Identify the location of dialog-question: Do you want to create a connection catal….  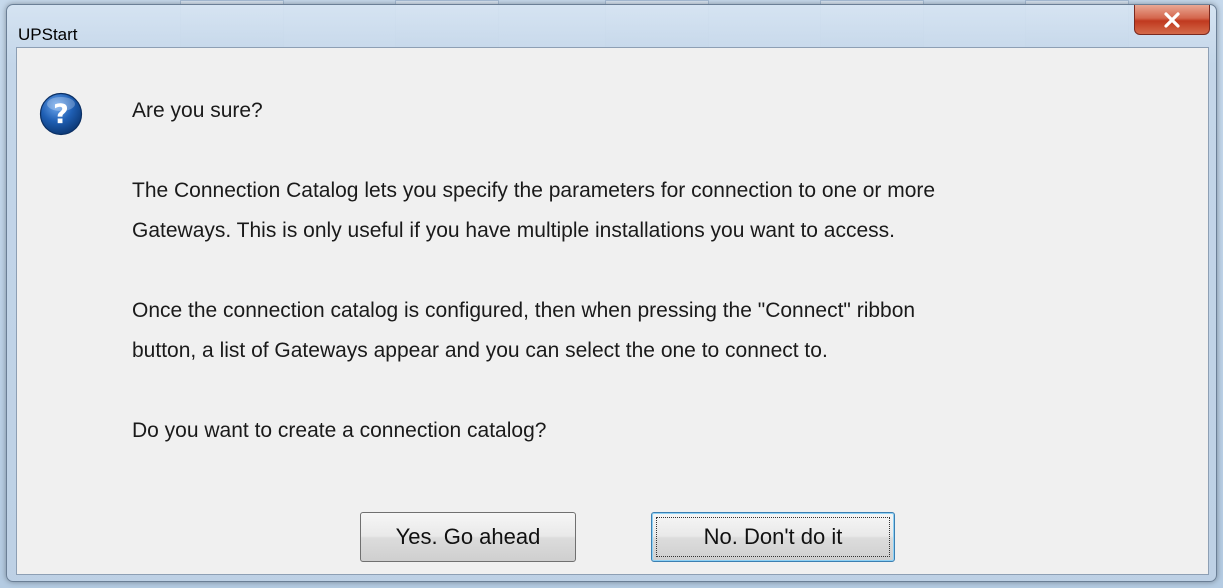
(339, 430).